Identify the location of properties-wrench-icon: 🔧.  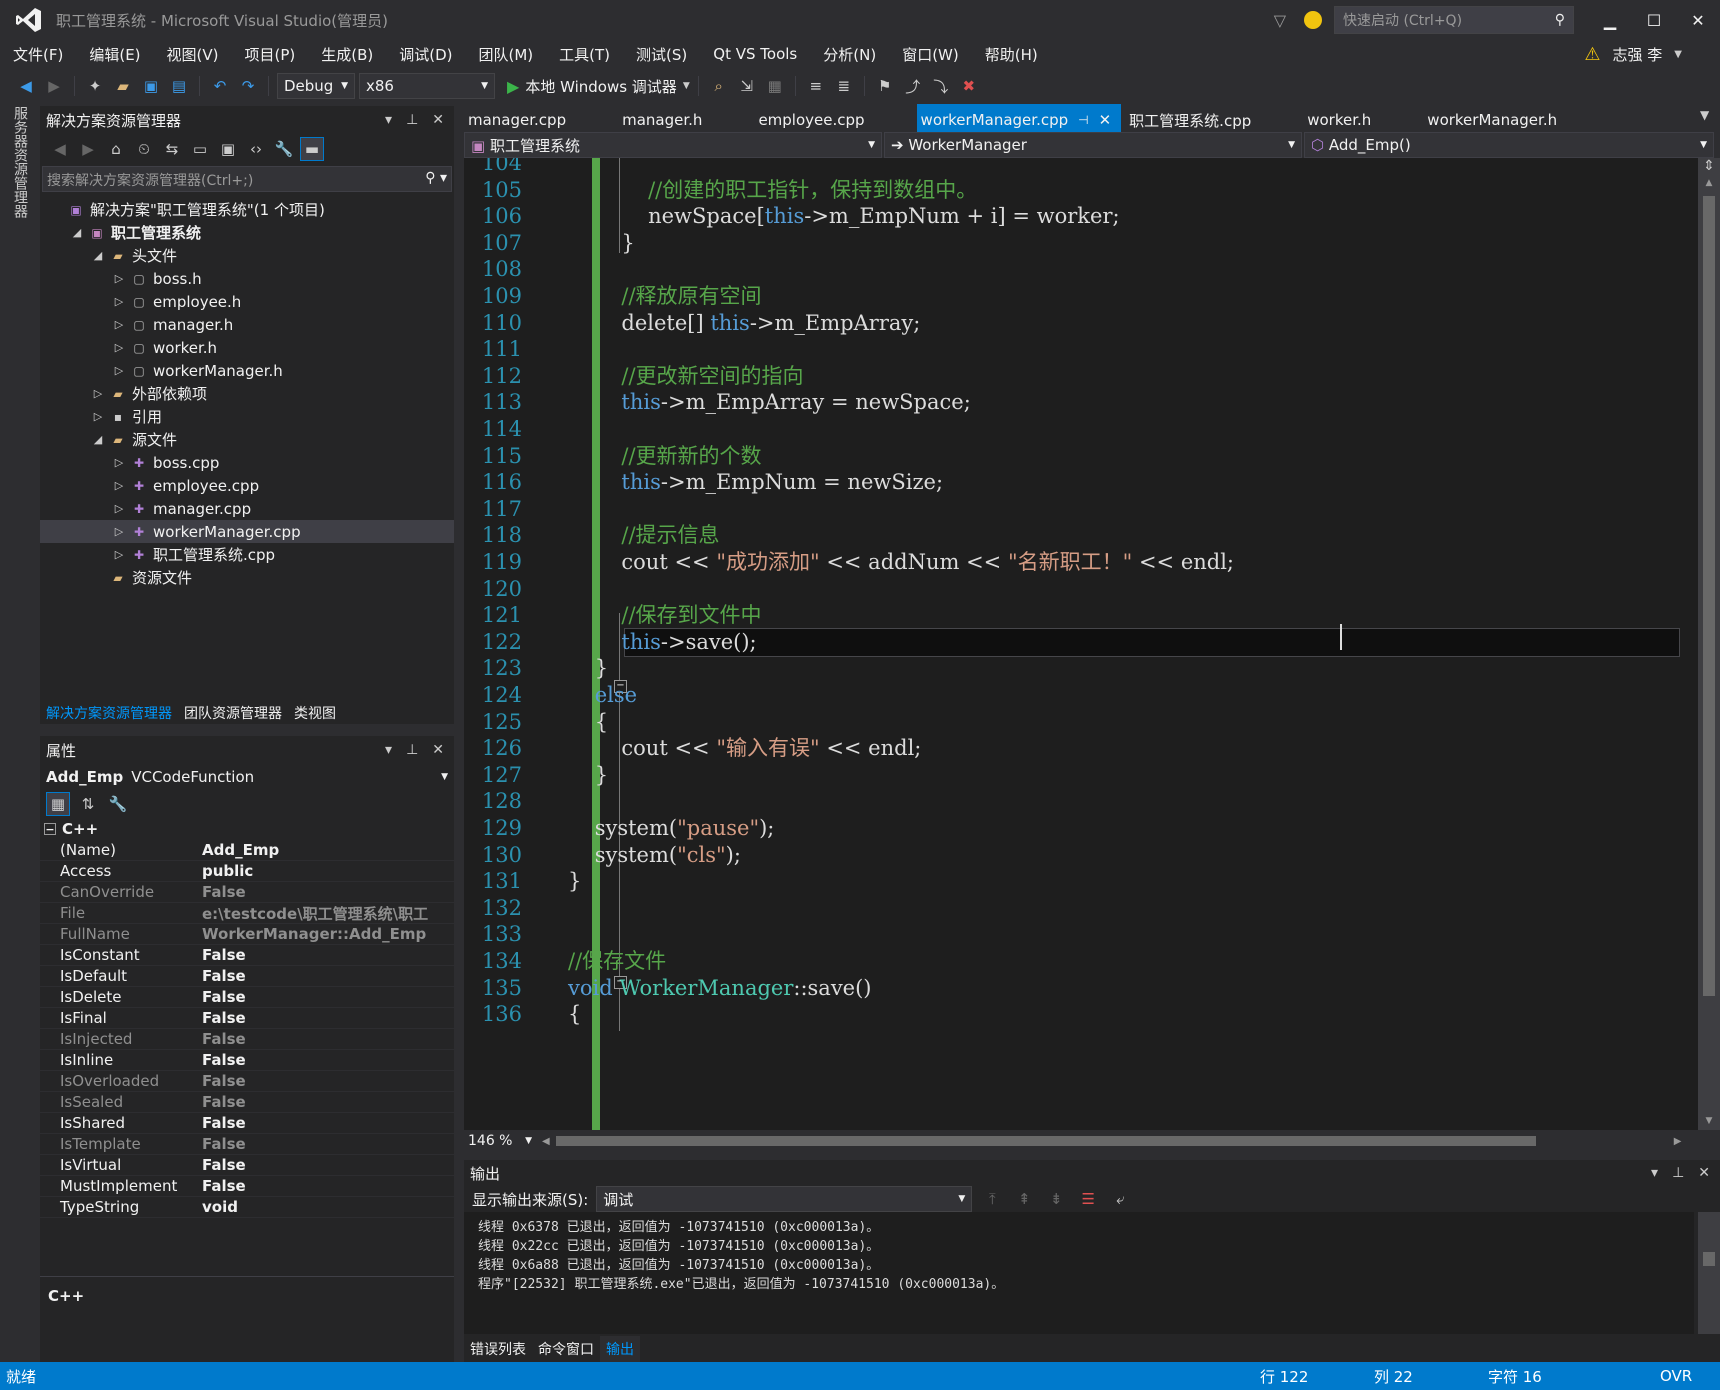
(284, 149).